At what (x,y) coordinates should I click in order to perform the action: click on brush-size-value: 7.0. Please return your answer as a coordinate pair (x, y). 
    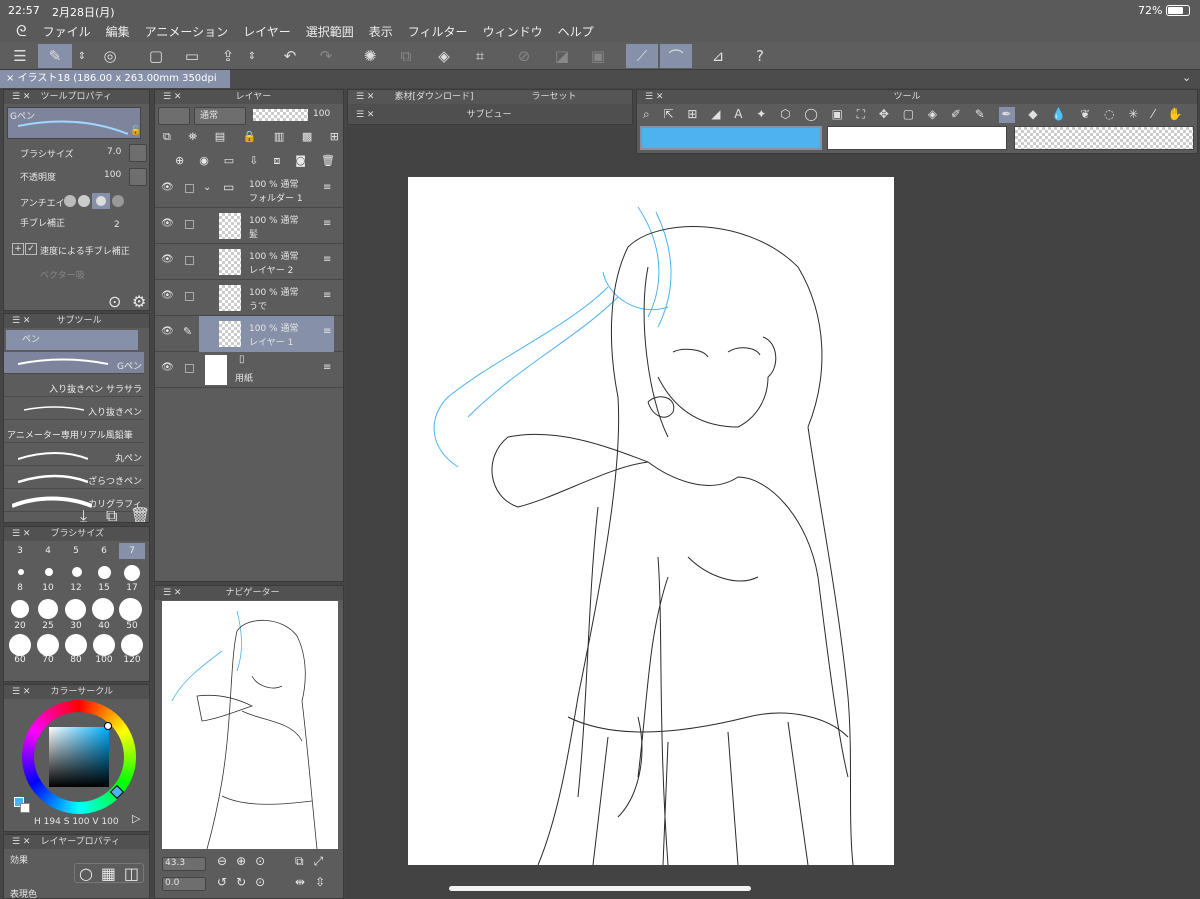
    Looking at the image, I should click on (114, 152).